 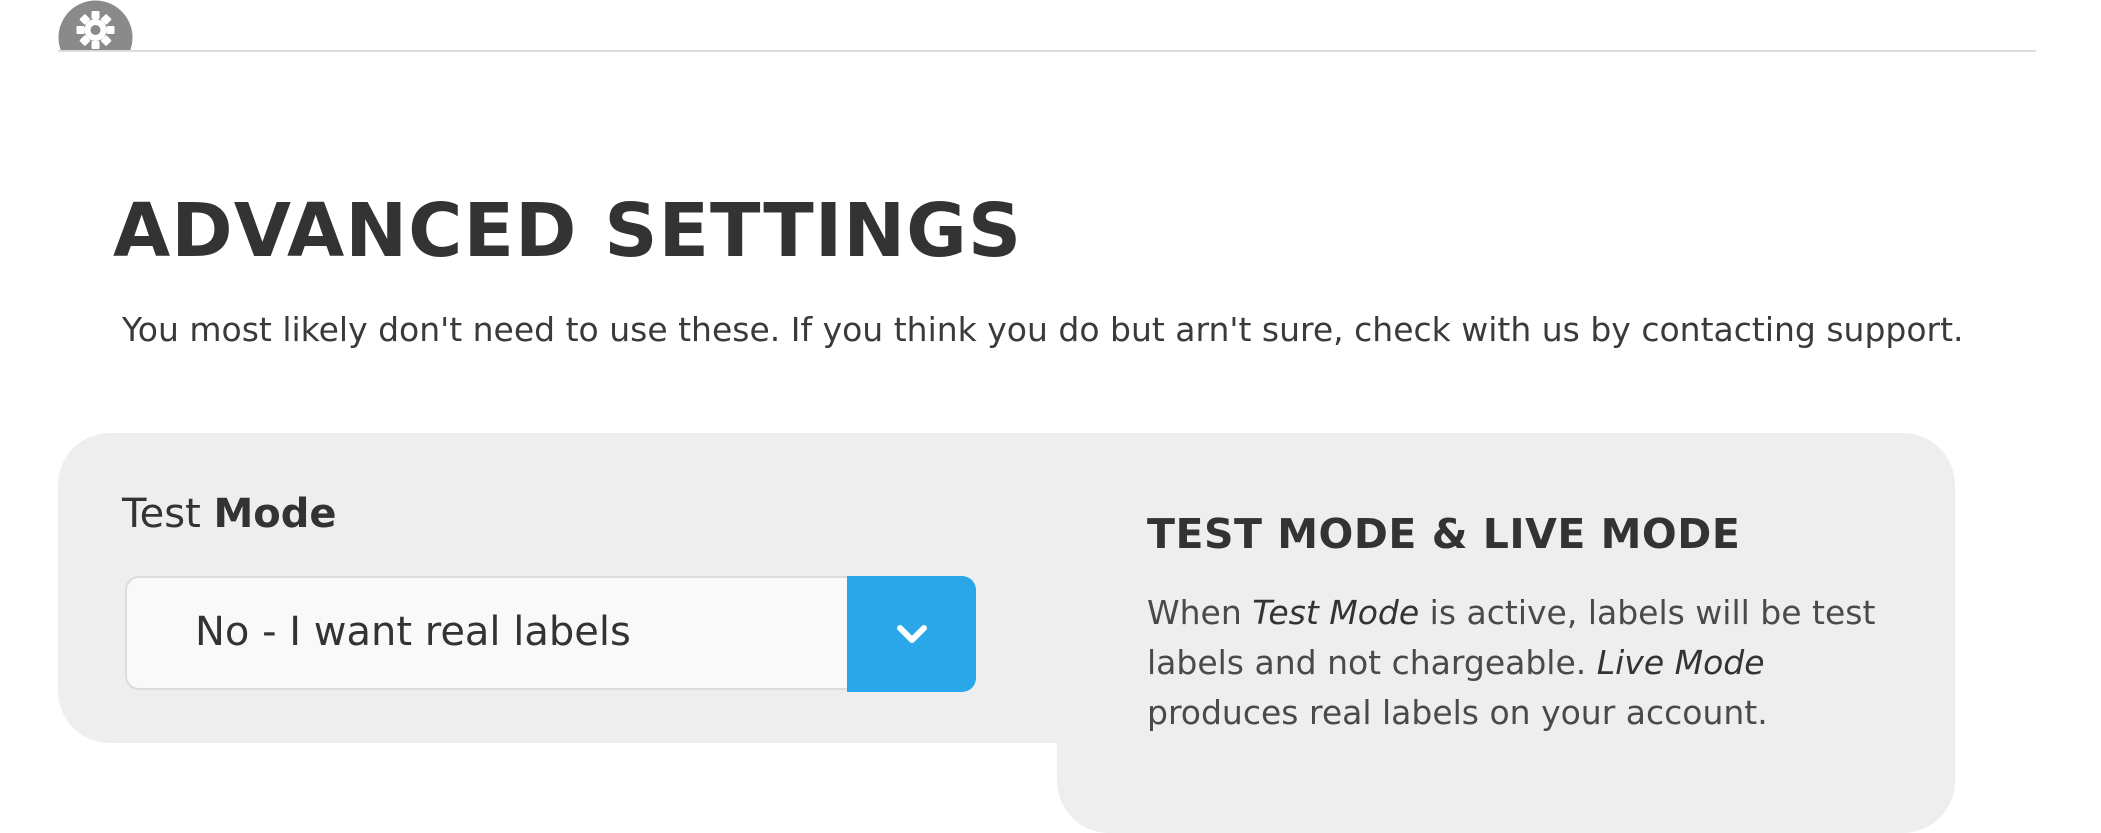 I want to click on header-divider, so click(x=1047, y=51).